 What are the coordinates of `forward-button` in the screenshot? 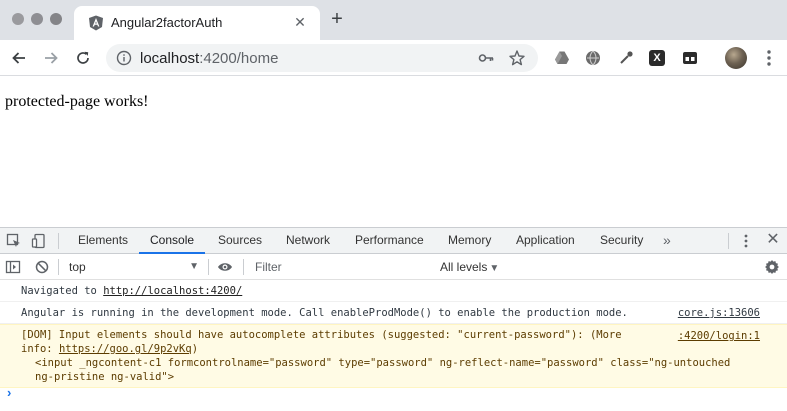 It's located at (51, 58).